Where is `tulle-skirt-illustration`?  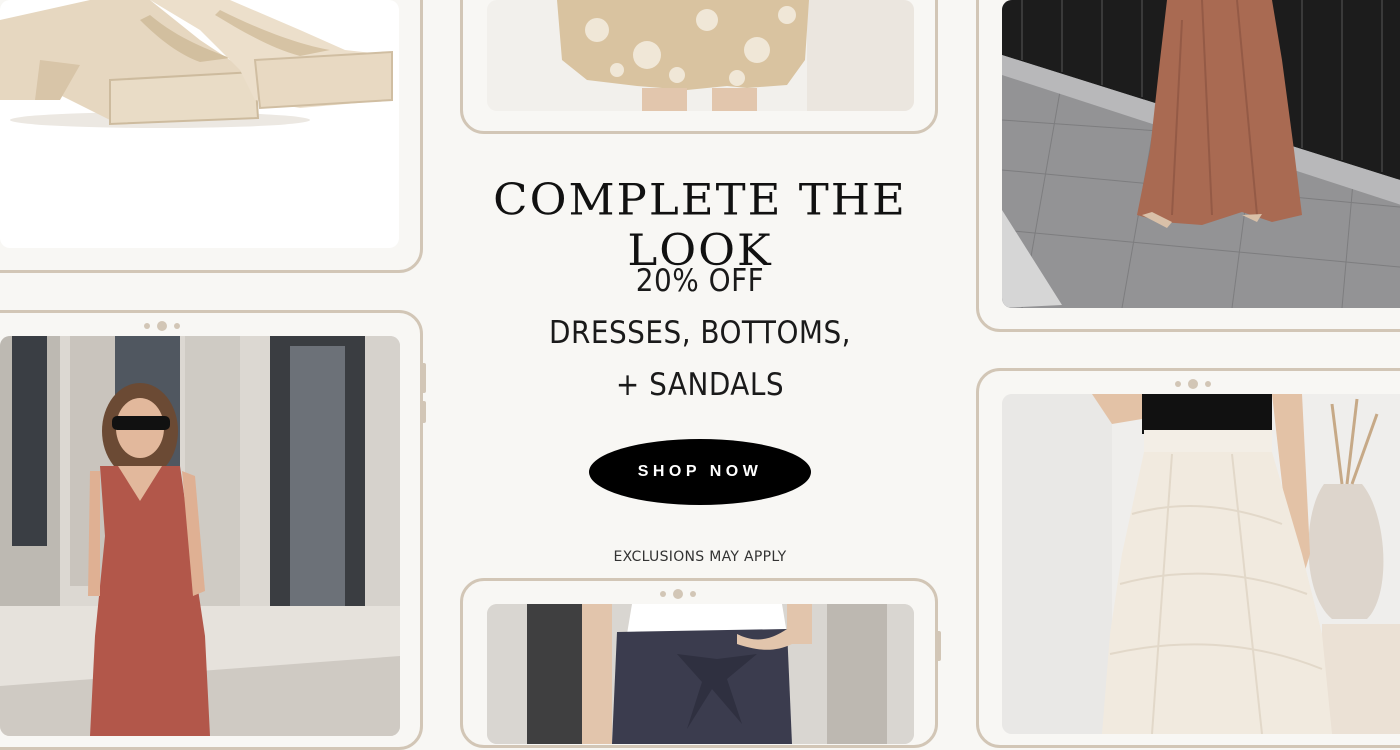 tulle-skirt-illustration is located at coordinates (1201, 564).